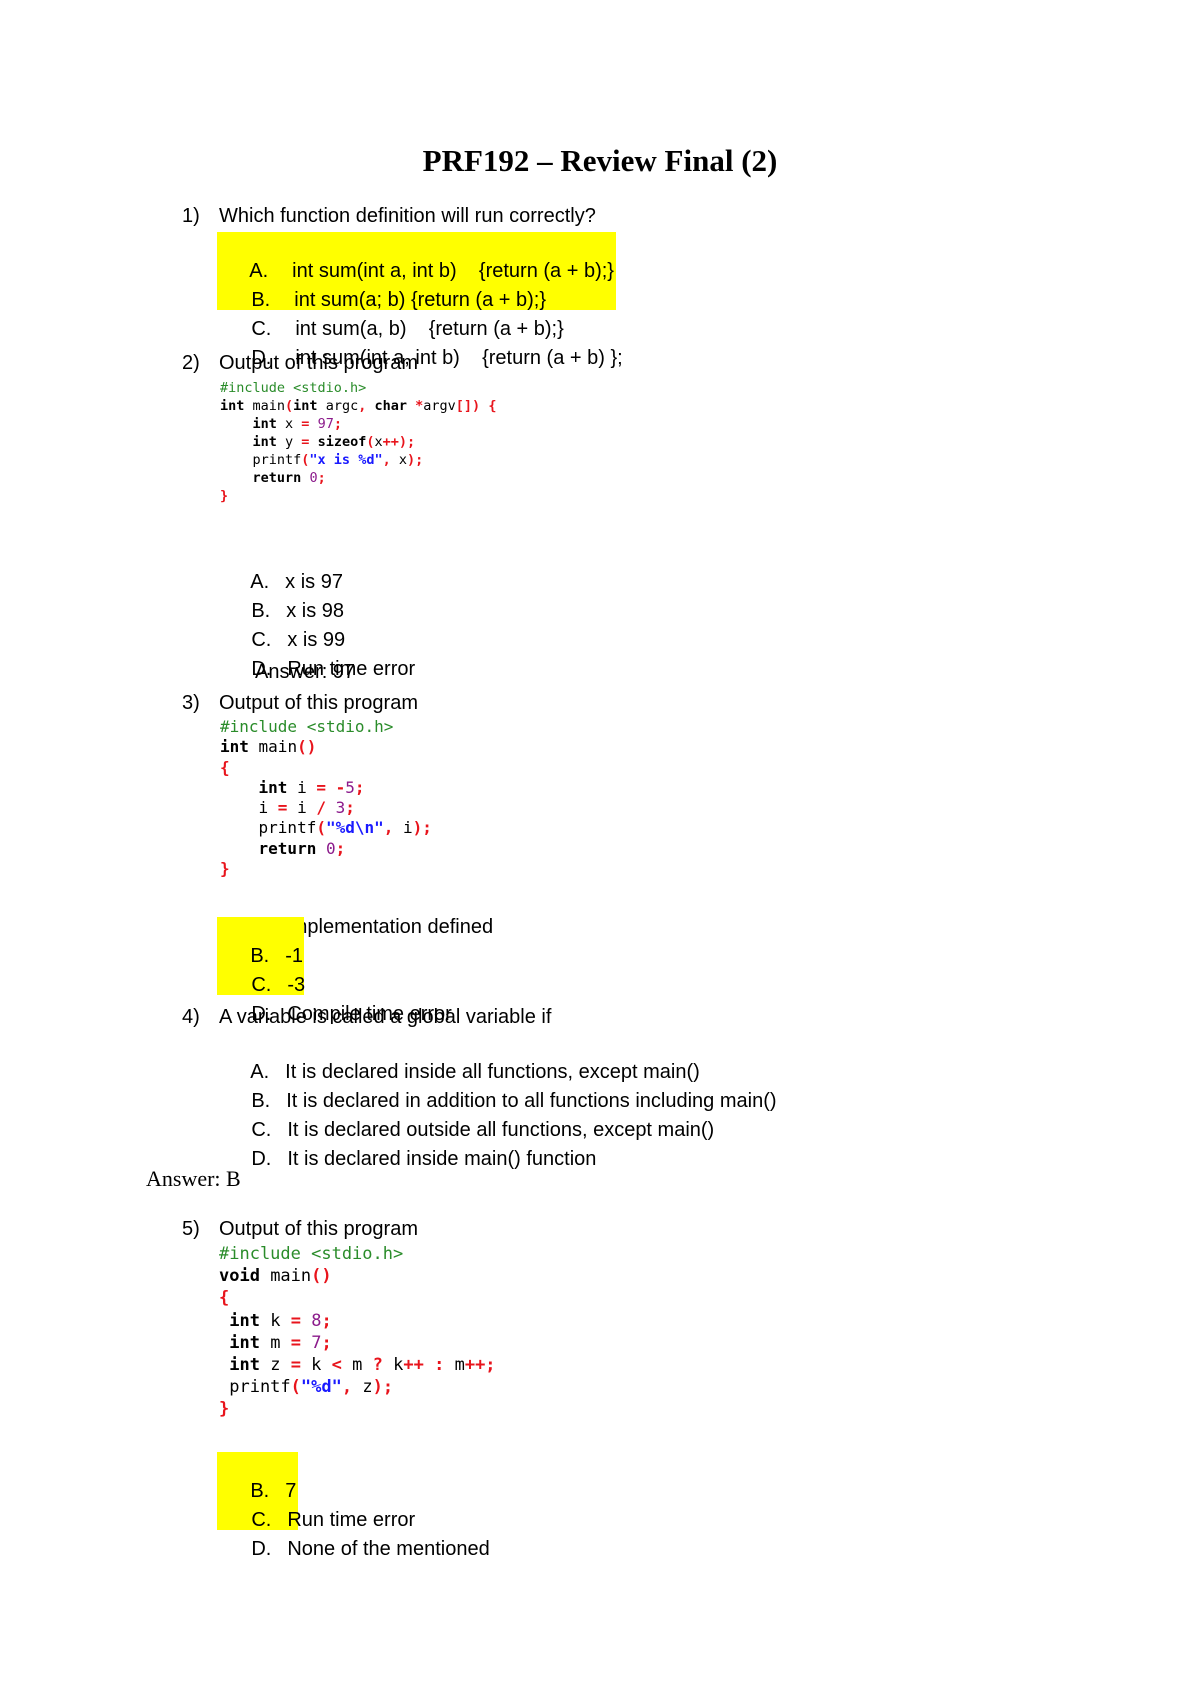 The height and width of the screenshot is (1697, 1200). What do you see at coordinates (480, 1365) in the screenshot?
I see `code-token: ++;` at bounding box center [480, 1365].